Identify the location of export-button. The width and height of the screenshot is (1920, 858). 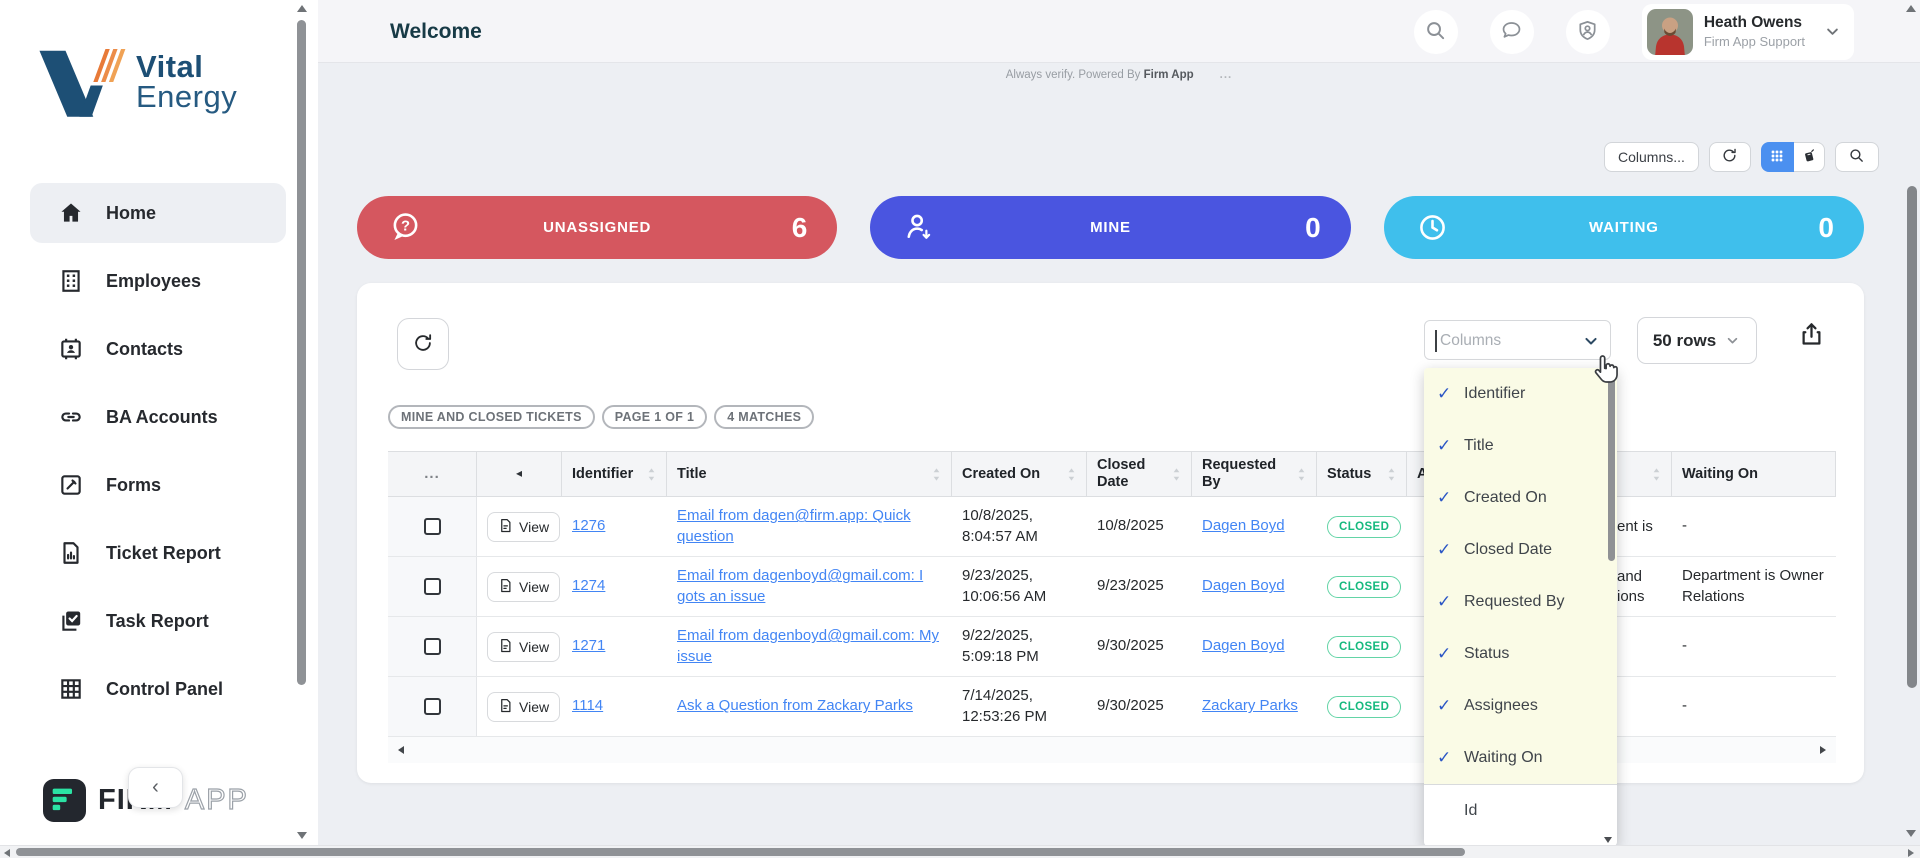
(1811, 336).